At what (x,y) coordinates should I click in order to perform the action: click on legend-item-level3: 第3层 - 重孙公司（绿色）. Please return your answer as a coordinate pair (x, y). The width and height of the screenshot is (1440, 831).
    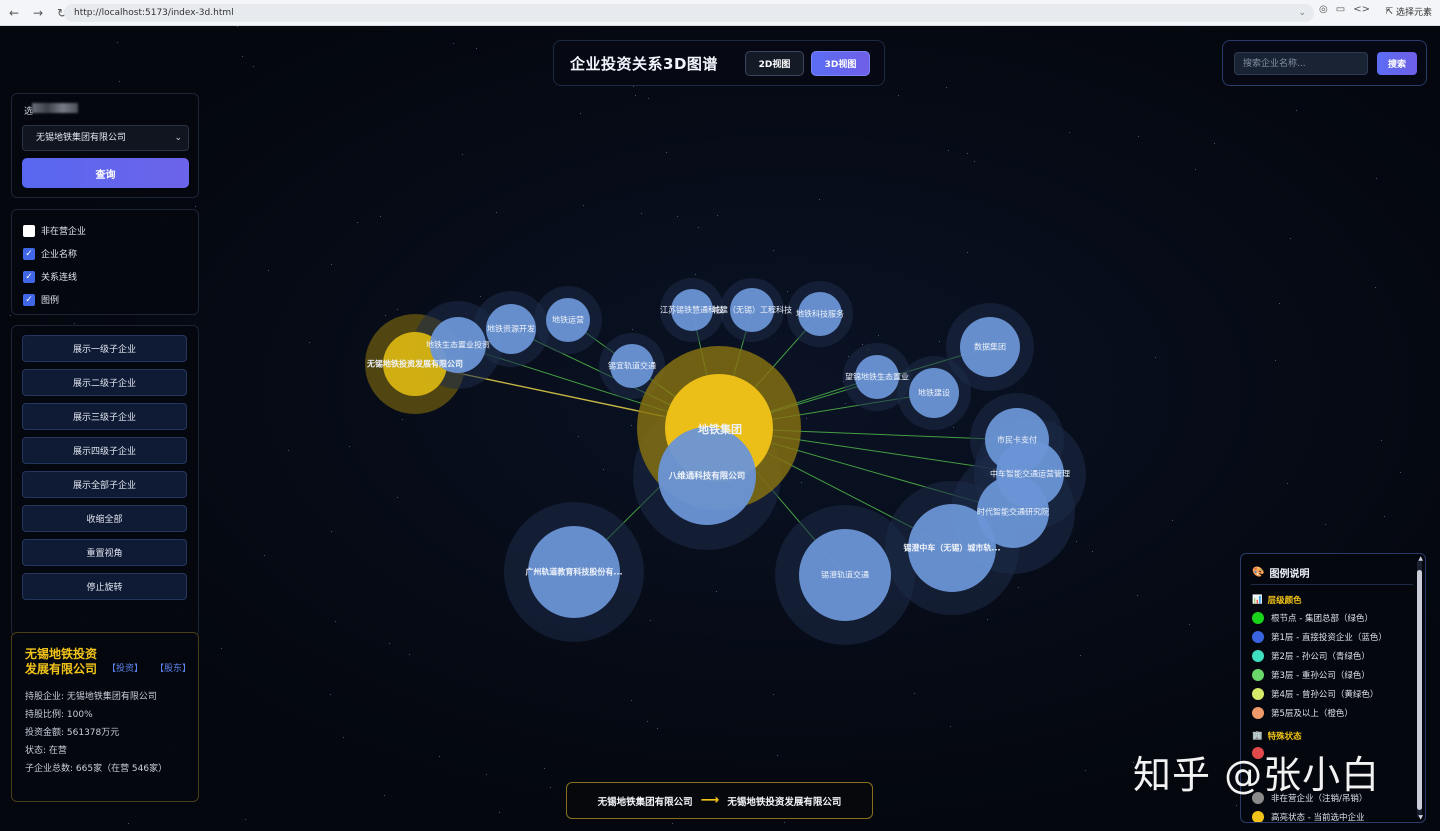
    Looking at the image, I should click on (1311, 675).